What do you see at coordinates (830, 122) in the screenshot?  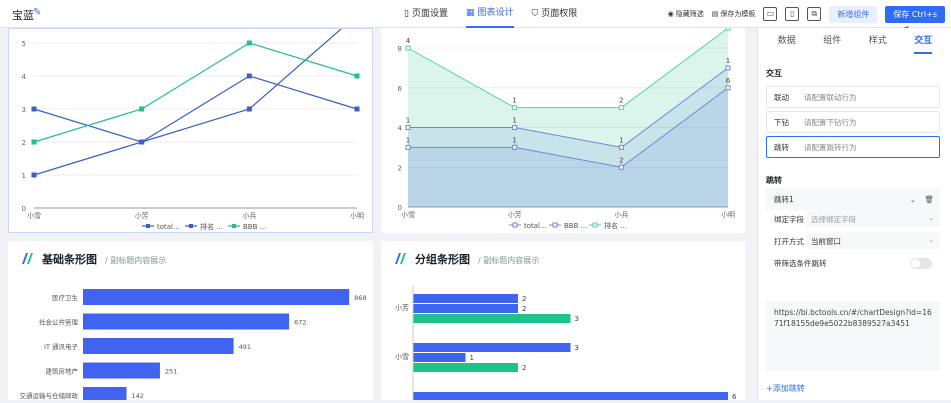 I see `row-value: 请配置下钻行为` at bounding box center [830, 122].